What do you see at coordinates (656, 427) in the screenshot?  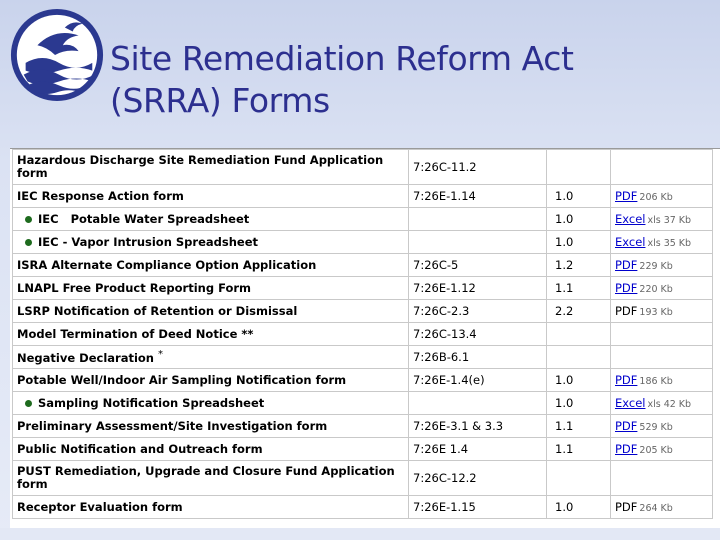 I see `file-size: 529 Kb` at bounding box center [656, 427].